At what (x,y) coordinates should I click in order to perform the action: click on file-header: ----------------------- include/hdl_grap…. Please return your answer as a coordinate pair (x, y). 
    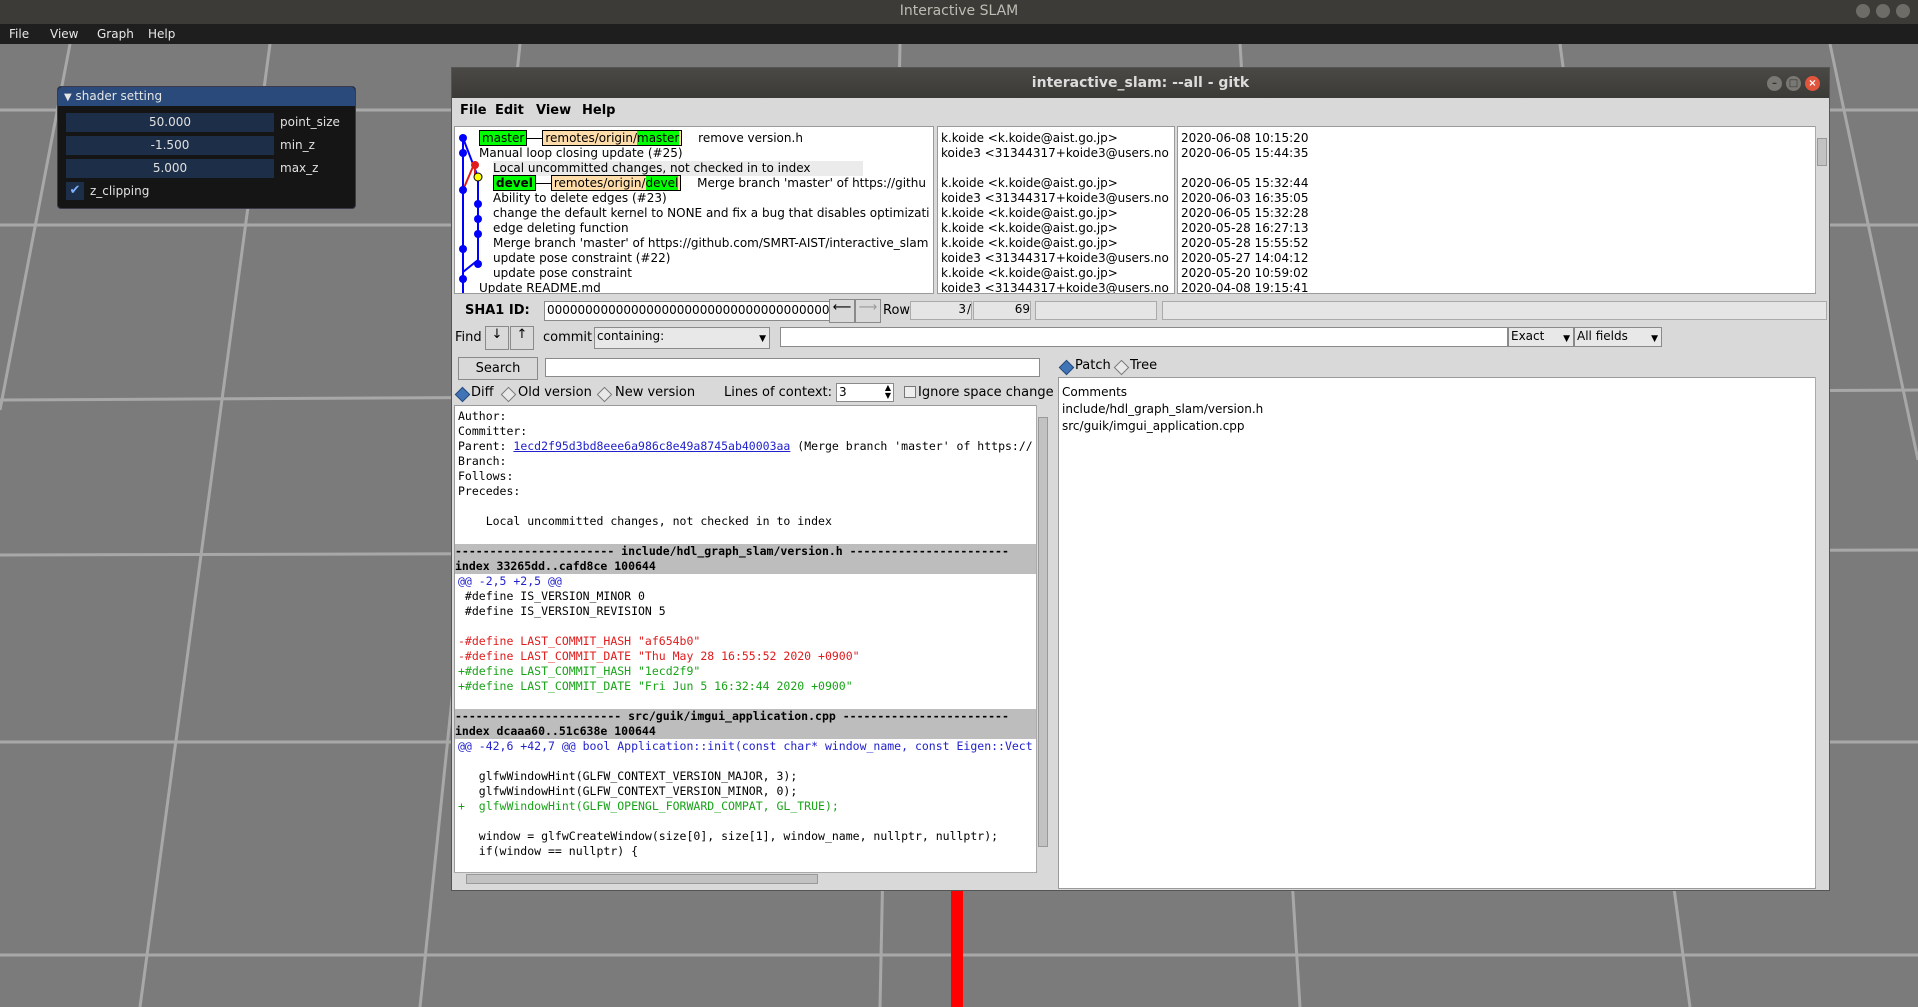
    Looking at the image, I should click on (745, 551).